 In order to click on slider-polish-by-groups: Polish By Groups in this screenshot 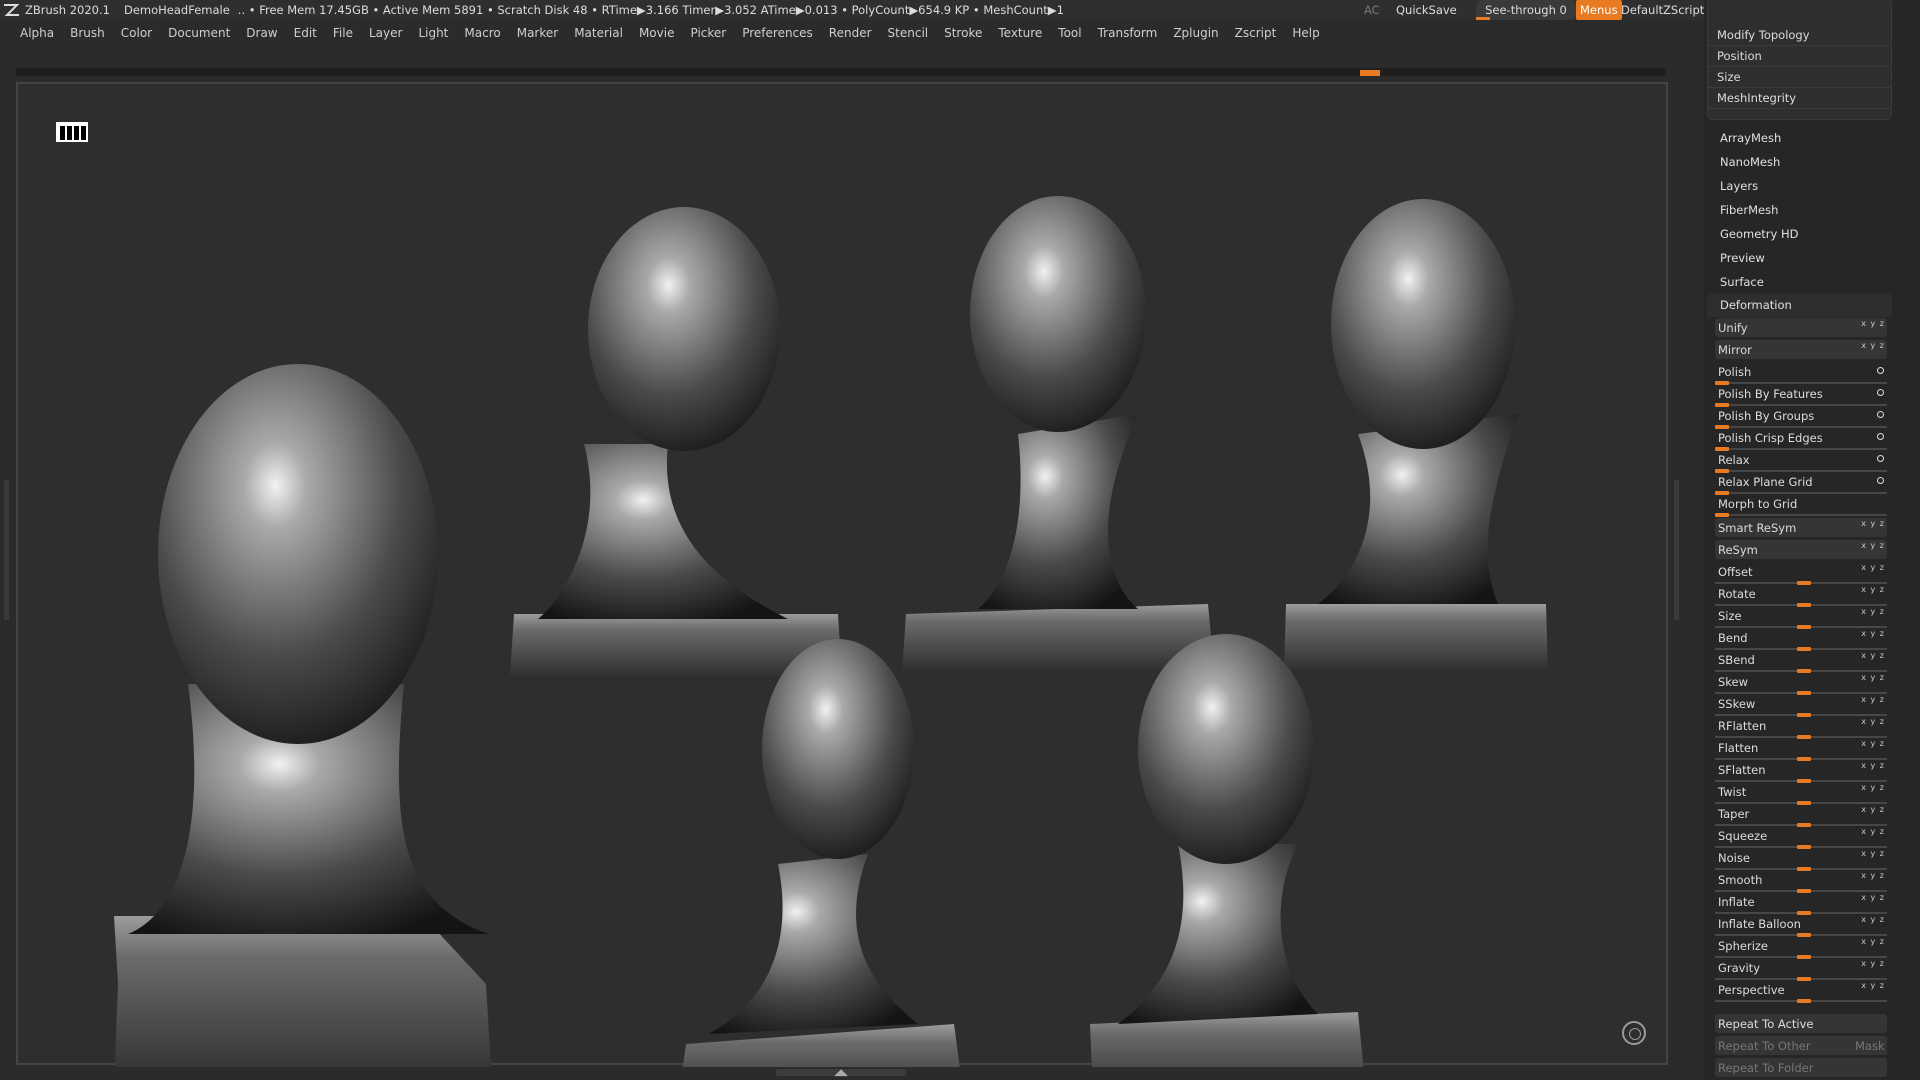, I will do `click(1801, 417)`.